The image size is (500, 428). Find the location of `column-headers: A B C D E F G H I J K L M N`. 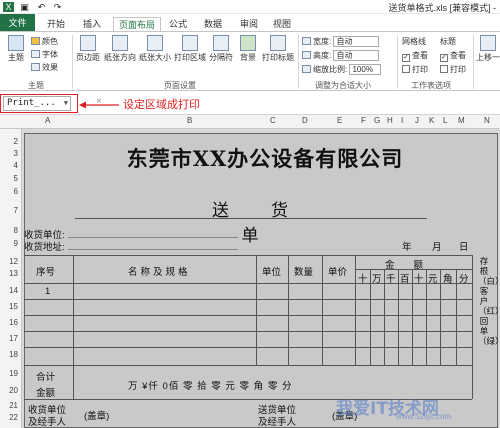

column-headers: A B C D E F G H I J K L M N is located at coordinates (250, 122).